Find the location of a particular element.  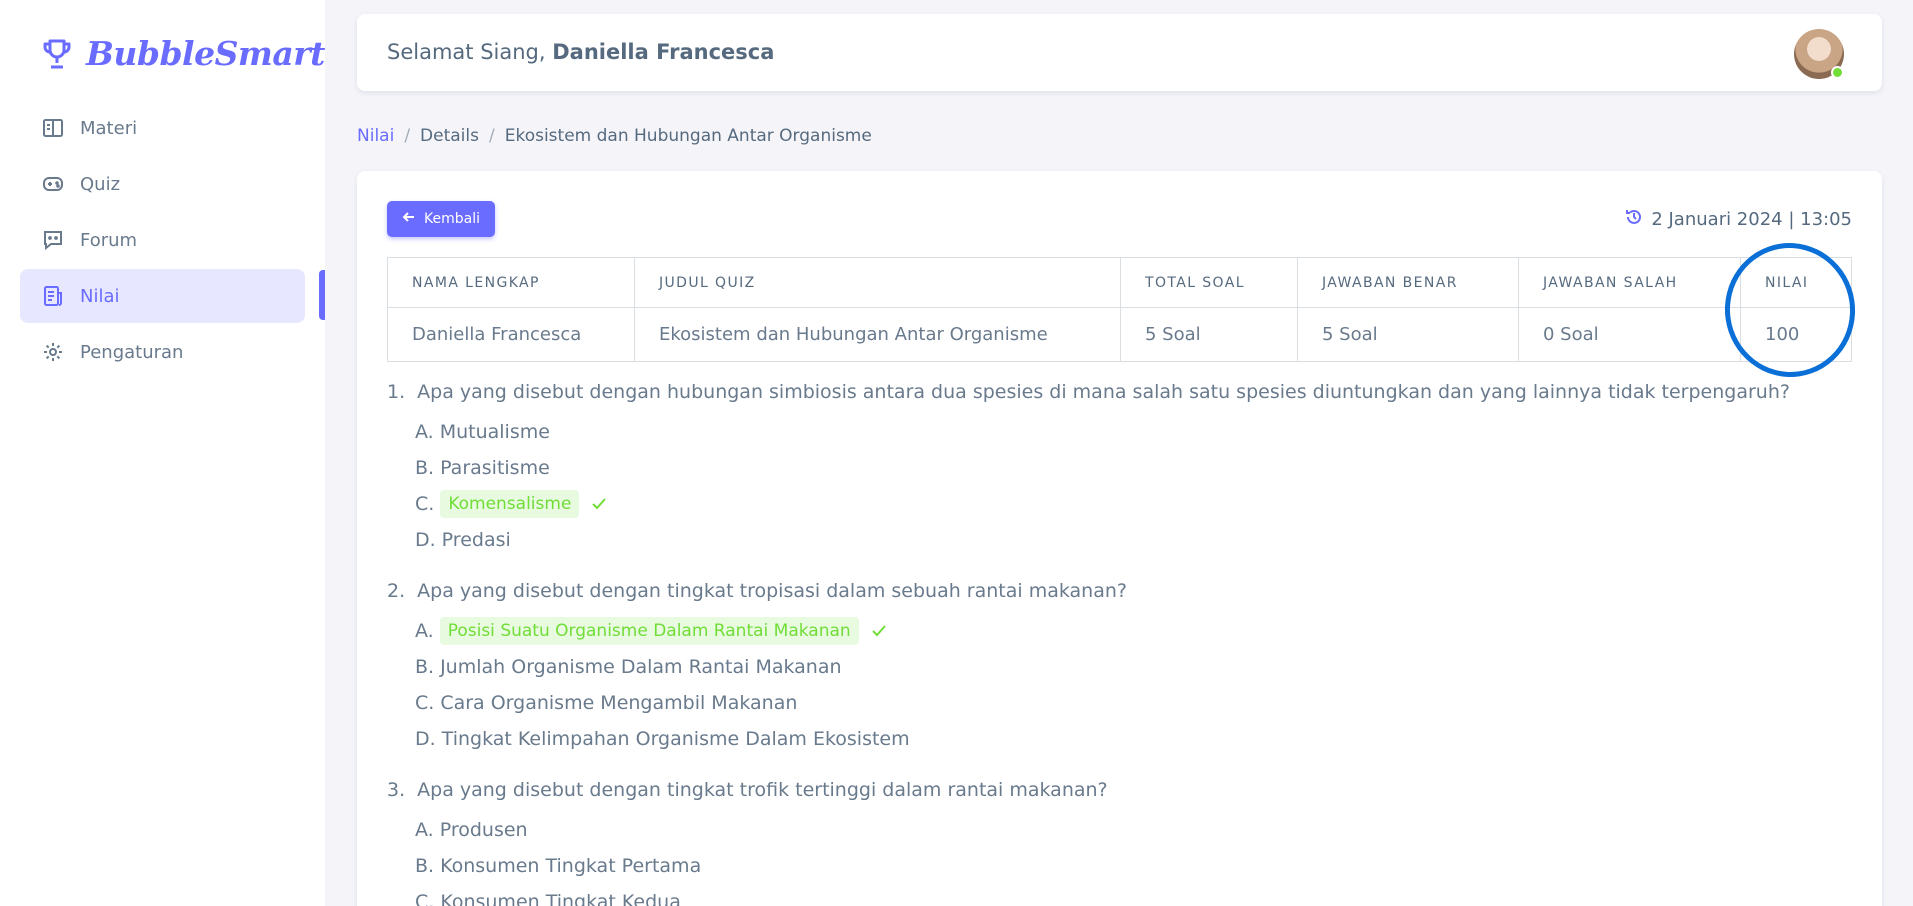

sidebar-item-nilai: Nilai is located at coordinates (162, 296).